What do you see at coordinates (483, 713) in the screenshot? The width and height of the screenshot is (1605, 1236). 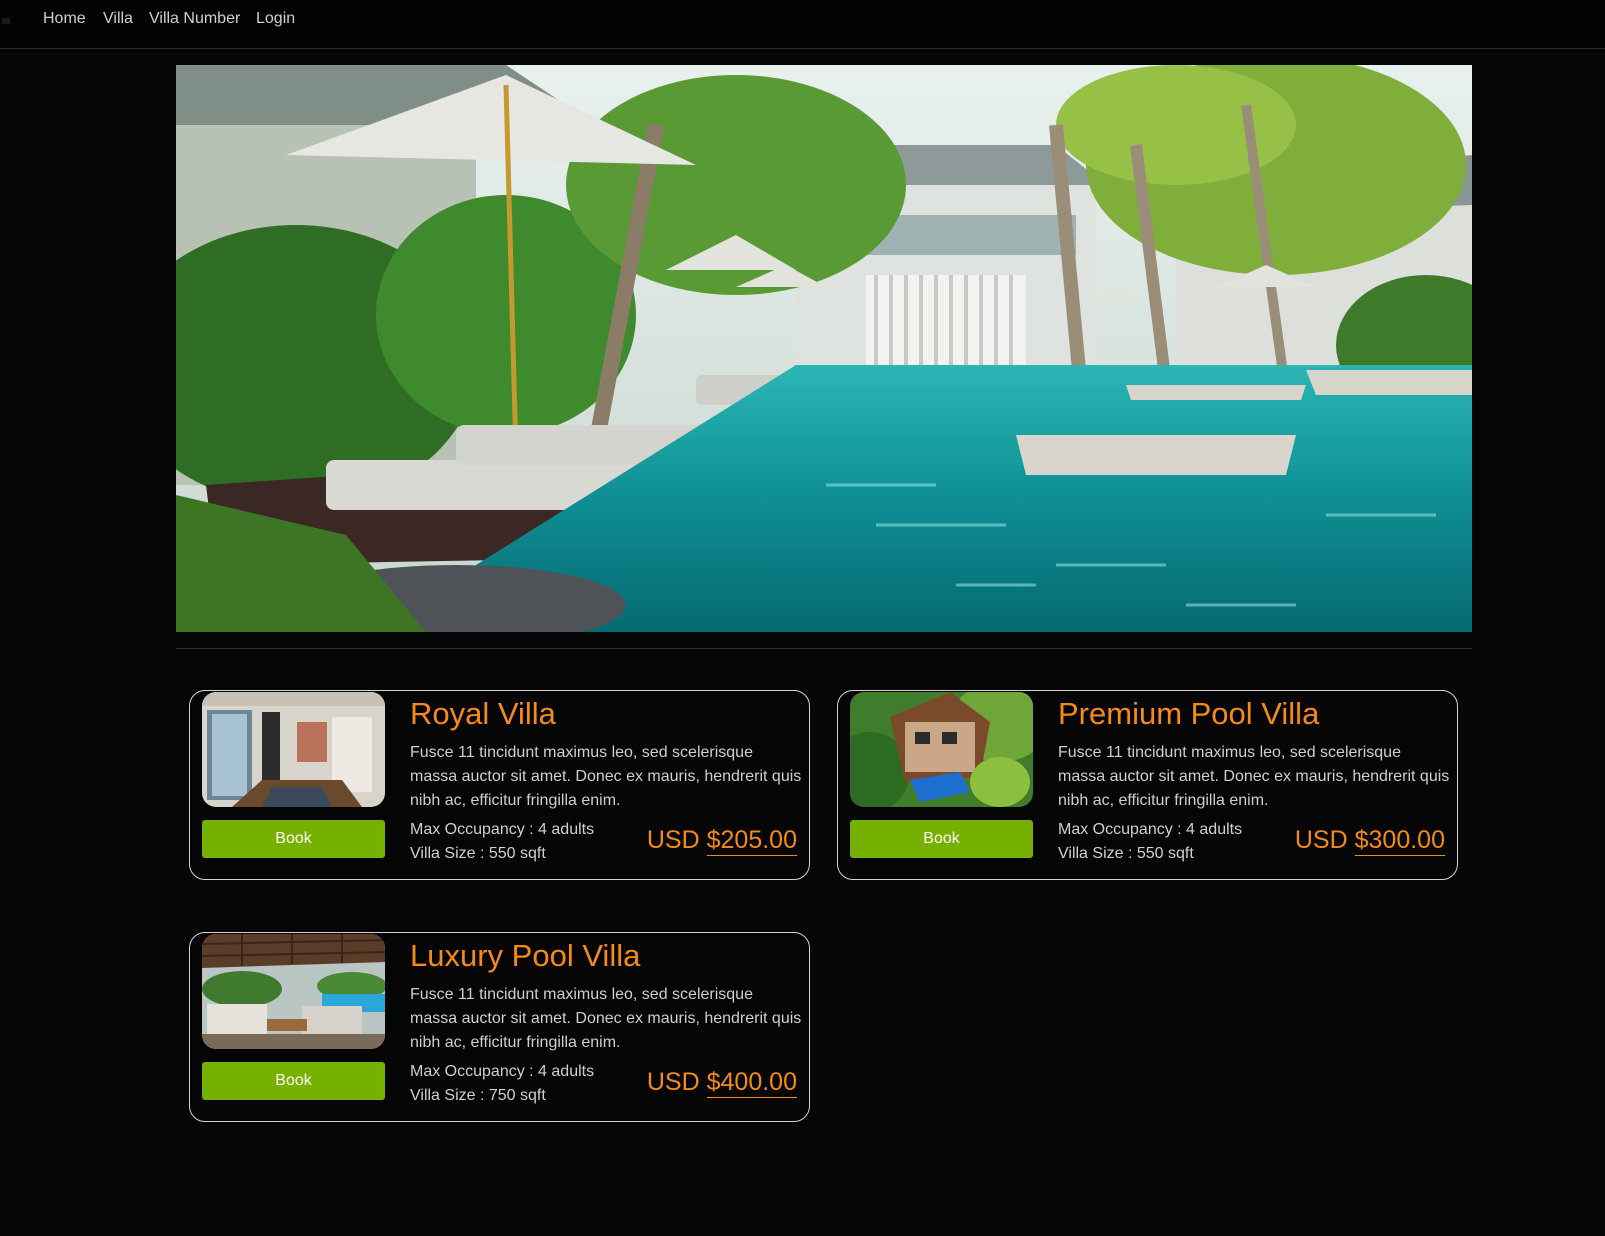 I see `villa-name: Royal Villa` at bounding box center [483, 713].